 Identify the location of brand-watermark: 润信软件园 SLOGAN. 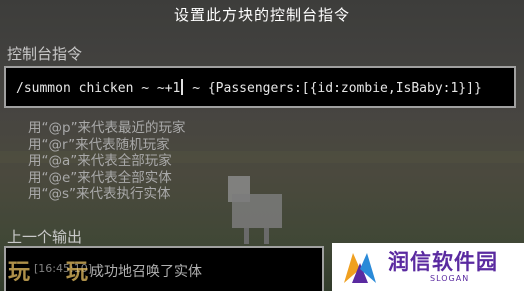
(428, 267).